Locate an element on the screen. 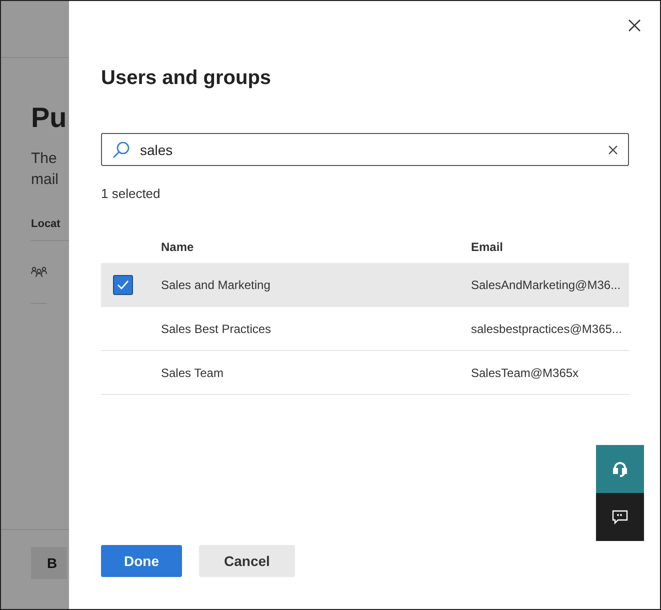 This screenshot has height=610, width=661. clear-icon is located at coordinates (613, 149).